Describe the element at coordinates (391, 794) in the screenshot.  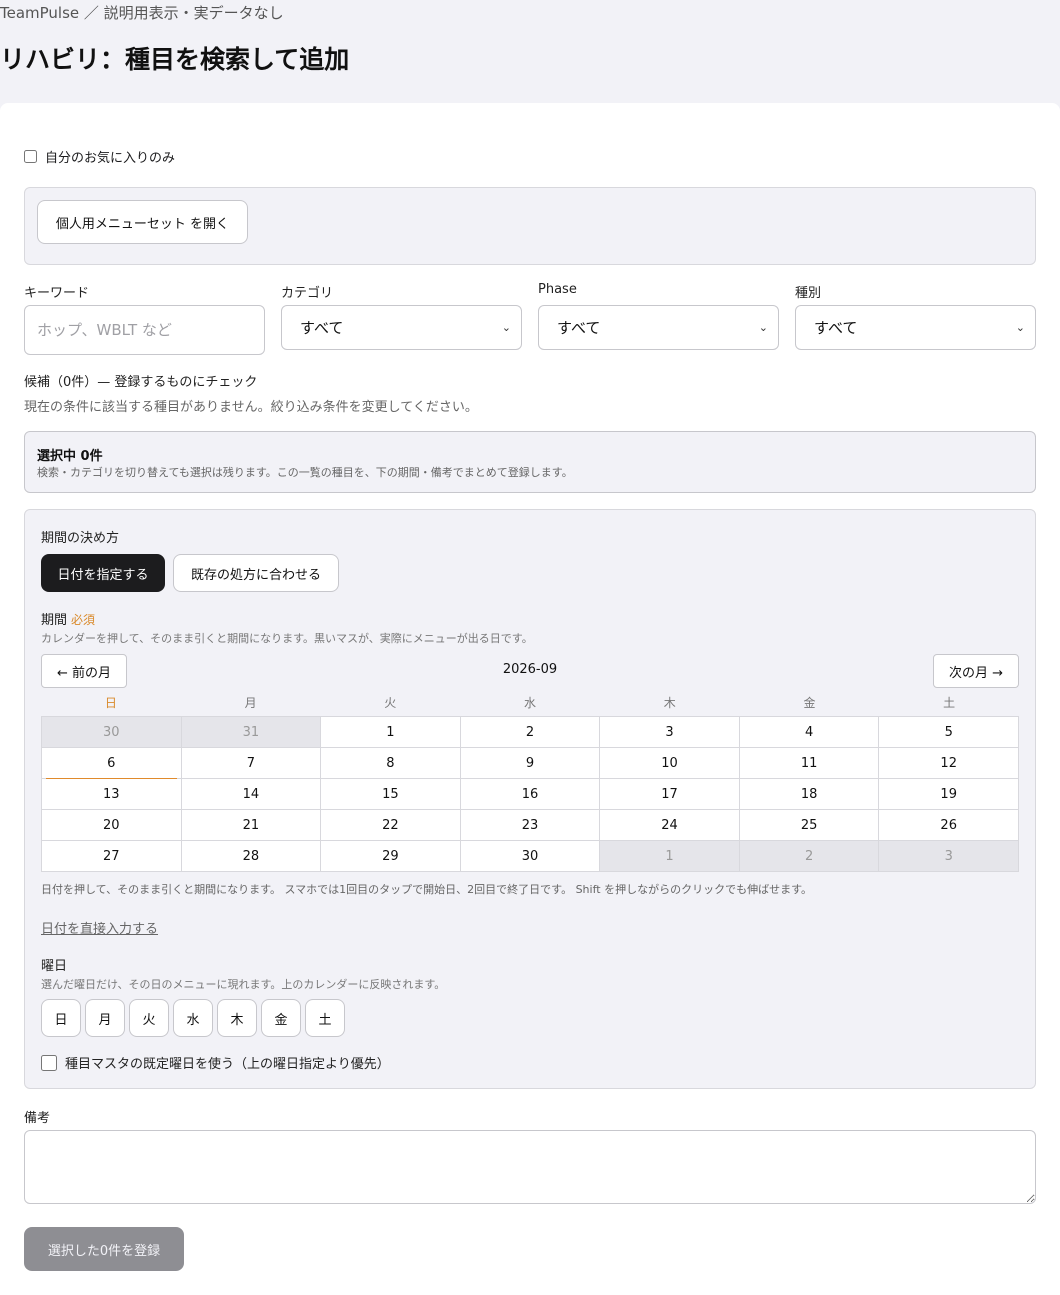
I see `calendar-day: 15` at that location.